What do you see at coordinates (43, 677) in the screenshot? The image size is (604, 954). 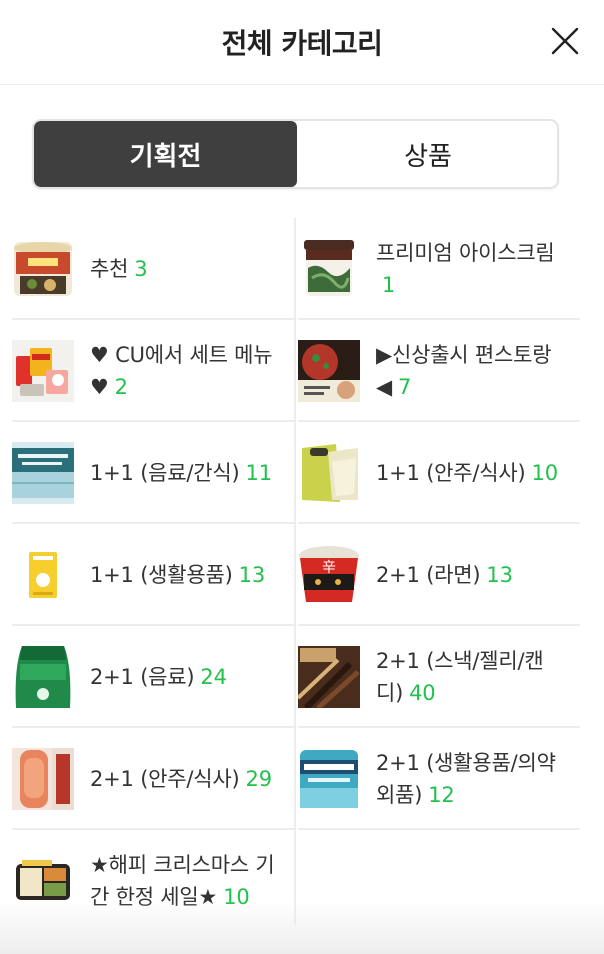 I see `soda-bottle-icon` at bounding box center [43, 677].